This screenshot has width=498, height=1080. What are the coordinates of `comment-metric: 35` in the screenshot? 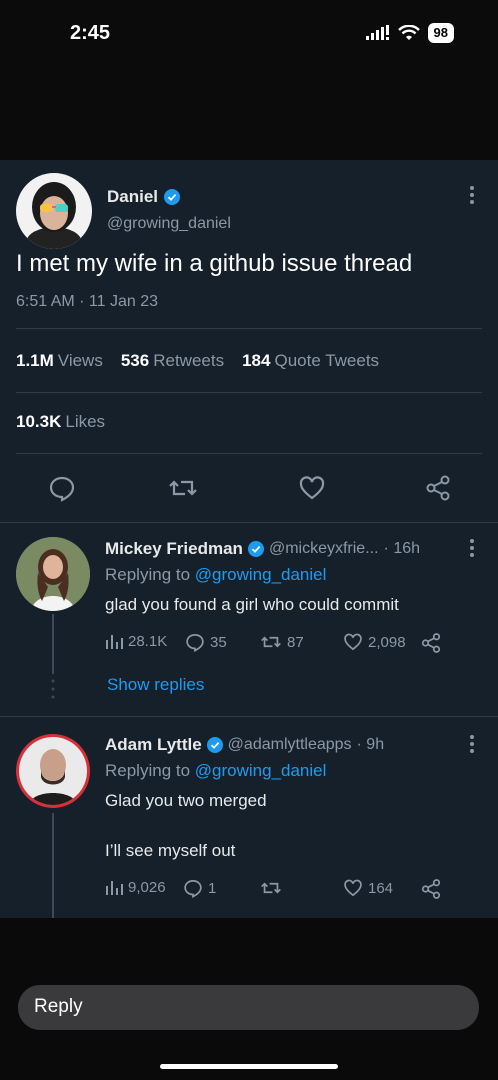 It's located at (206, 642).